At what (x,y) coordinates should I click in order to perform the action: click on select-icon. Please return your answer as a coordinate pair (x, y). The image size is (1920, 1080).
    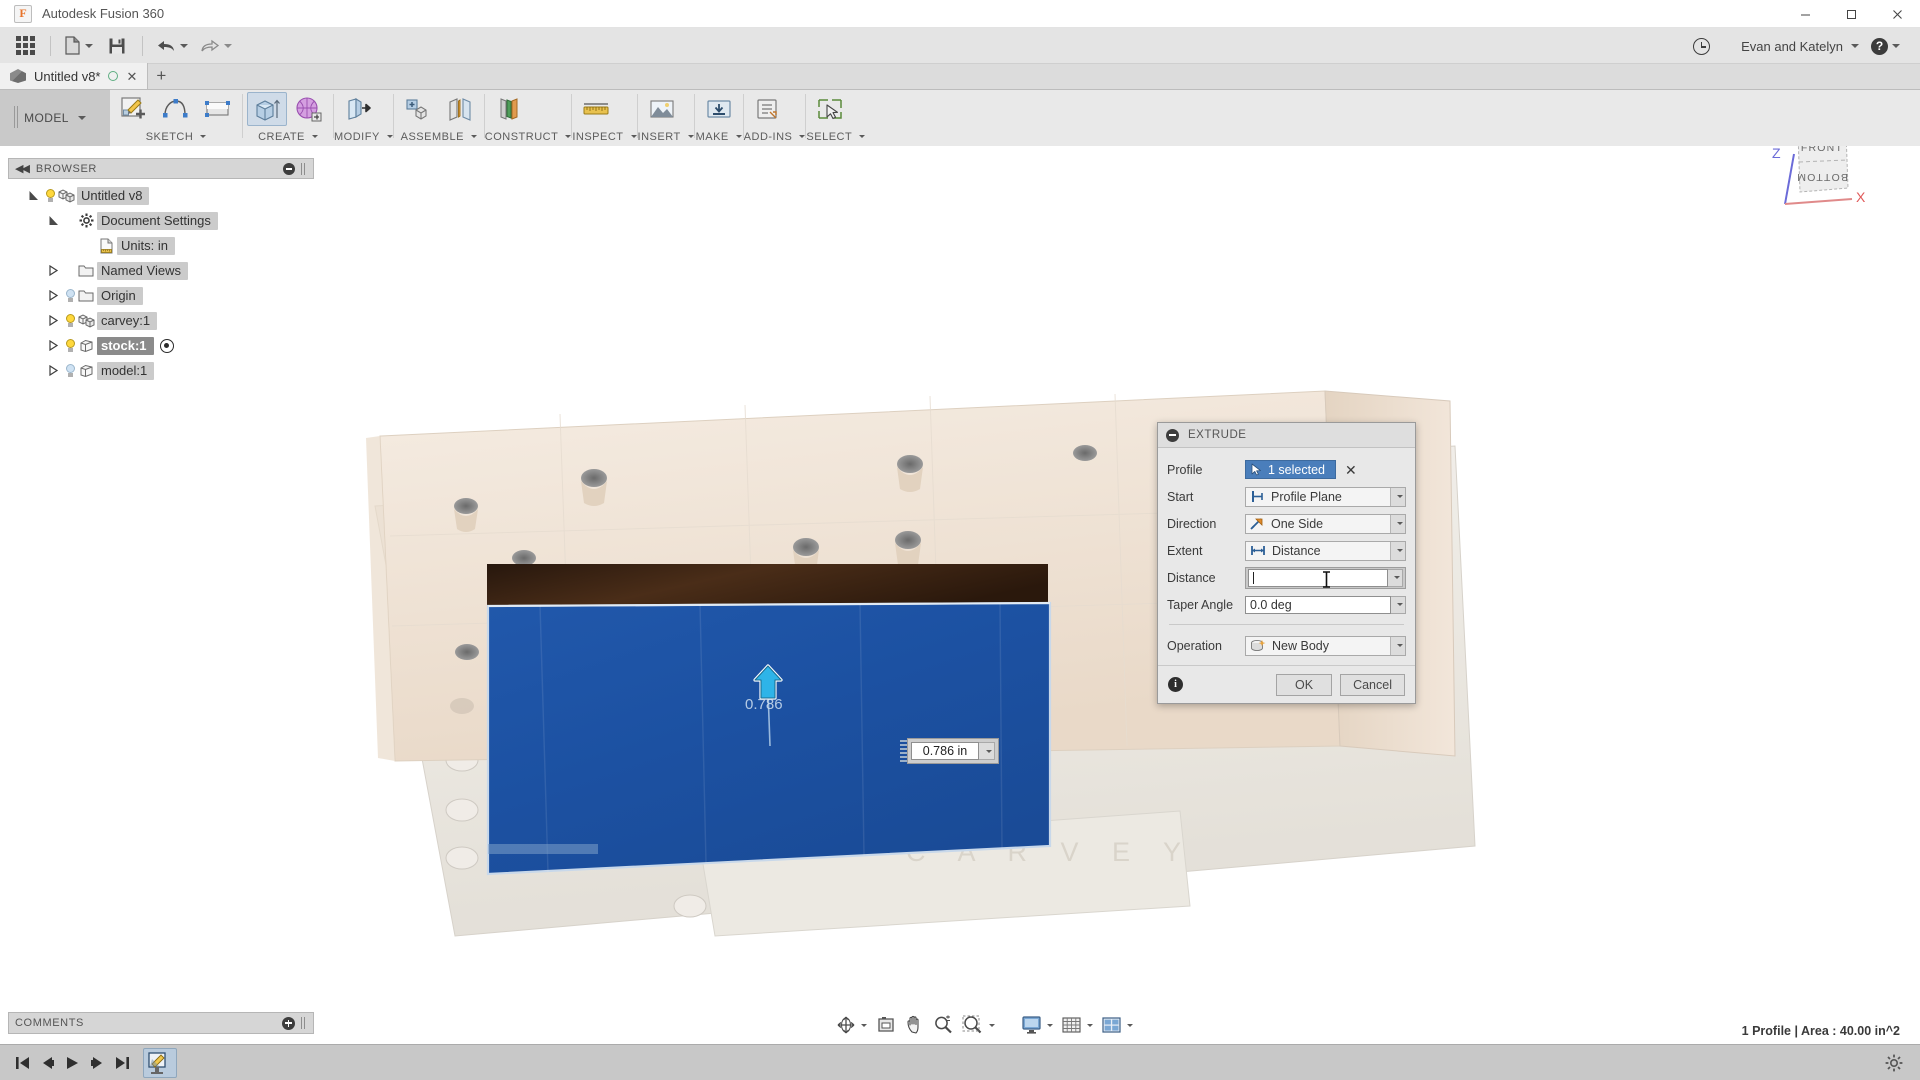
    Looking at the image, I should click on (830, 109).